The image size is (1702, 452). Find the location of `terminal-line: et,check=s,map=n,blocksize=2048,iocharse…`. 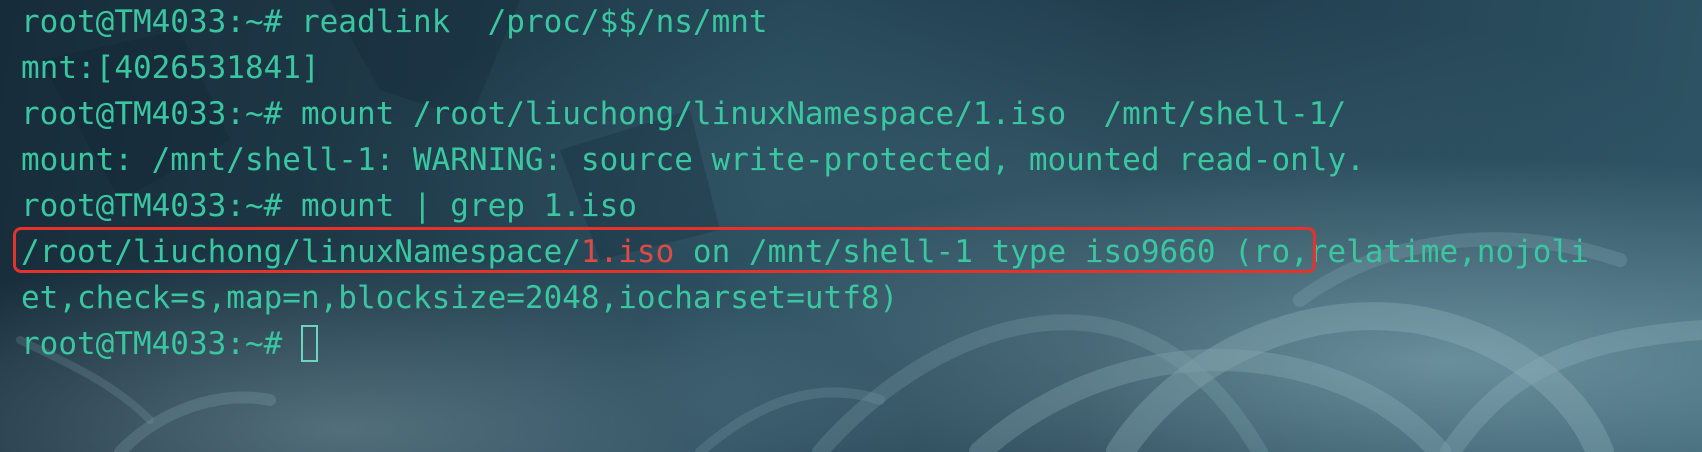

terminal-line: et,check=s,map=n,blocksize=2048,iocharse… is located at coordinates (861, 301).